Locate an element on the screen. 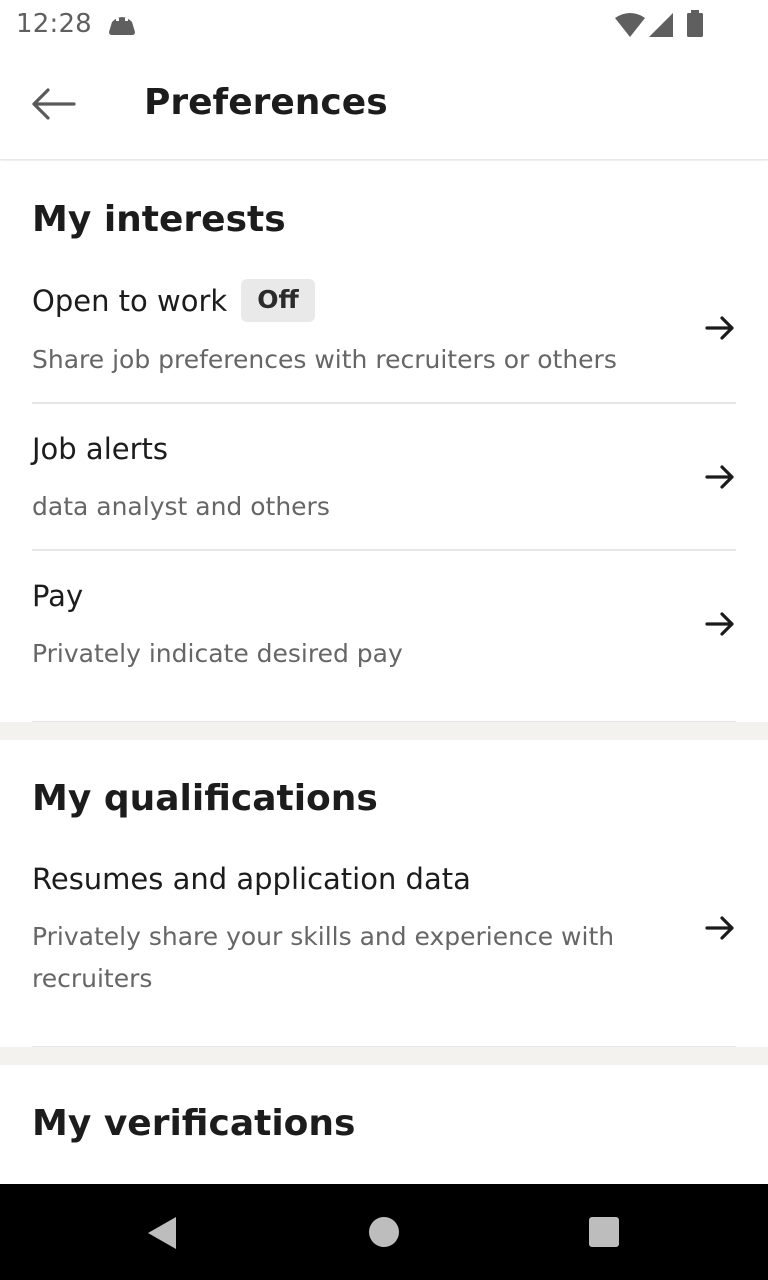  nav-recents-icon is located at coordinates (604, 1232).